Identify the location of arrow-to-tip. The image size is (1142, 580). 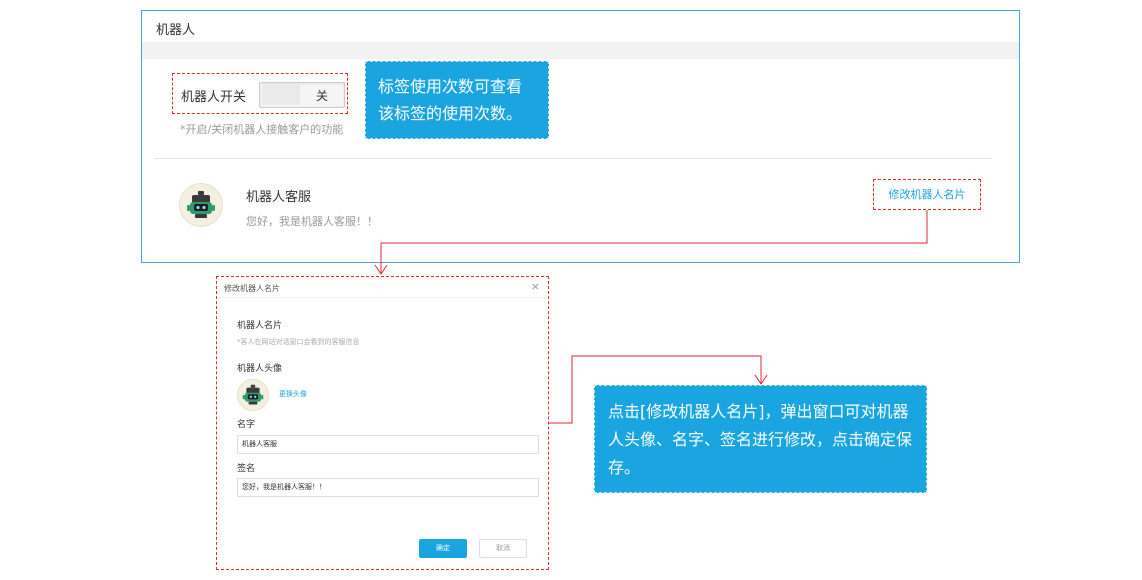
(655, 389).